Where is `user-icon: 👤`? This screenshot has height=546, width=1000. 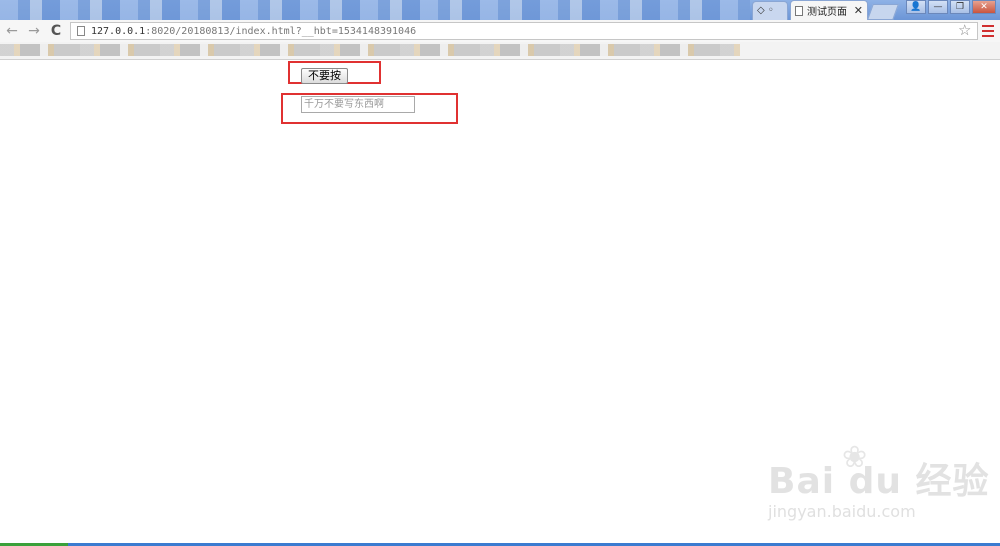 user-icon: 👤 is located at coordinates (916, 7).